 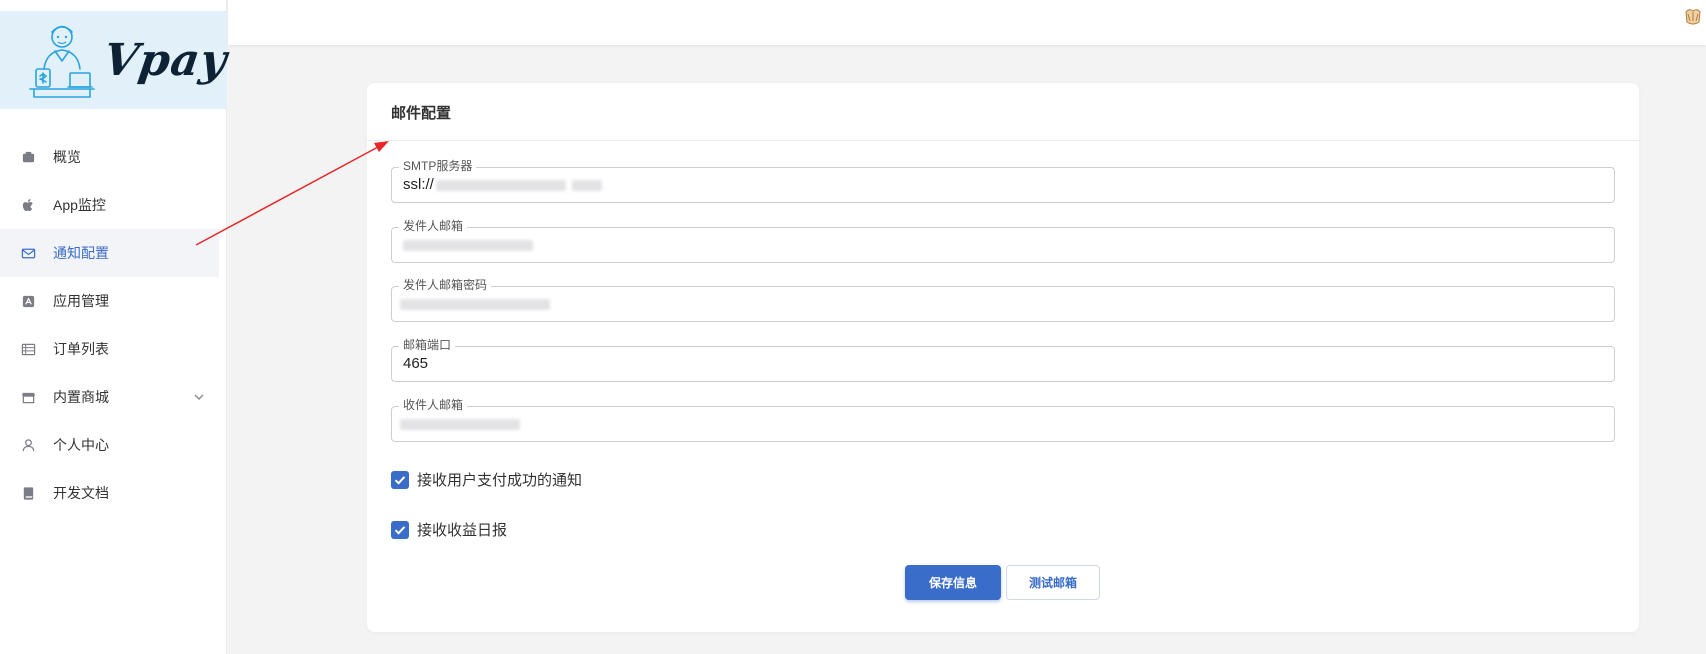 I want to click on field-value: 465, so click(x=416, y=363).